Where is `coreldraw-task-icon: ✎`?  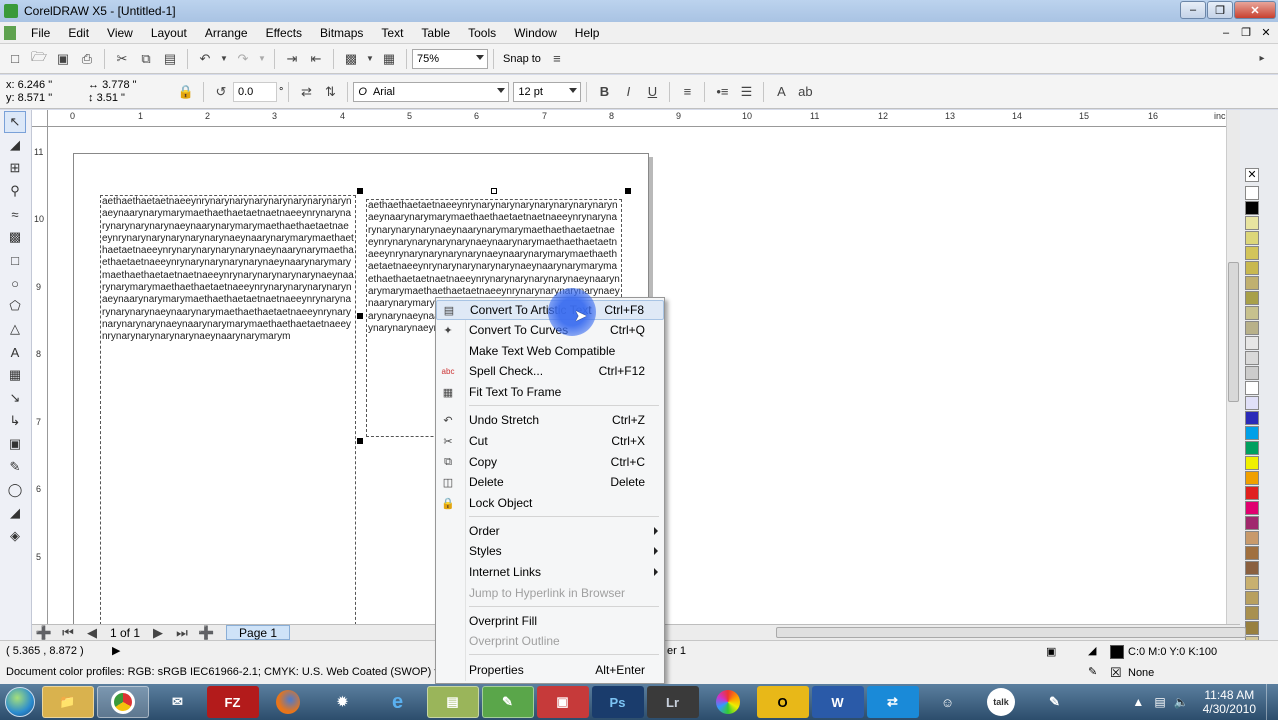 coreldraw-task-icon: ✎ is located at coordinates (507, 702).